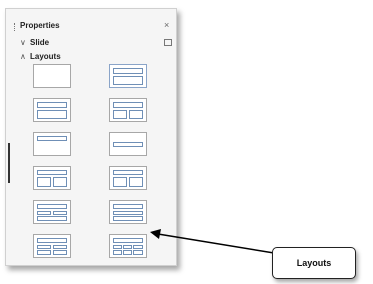 This screenshot has width=373, height=284. Describe the element at coordinates (212, 241) in the screenshot. I see `callout-arrow` at that location.